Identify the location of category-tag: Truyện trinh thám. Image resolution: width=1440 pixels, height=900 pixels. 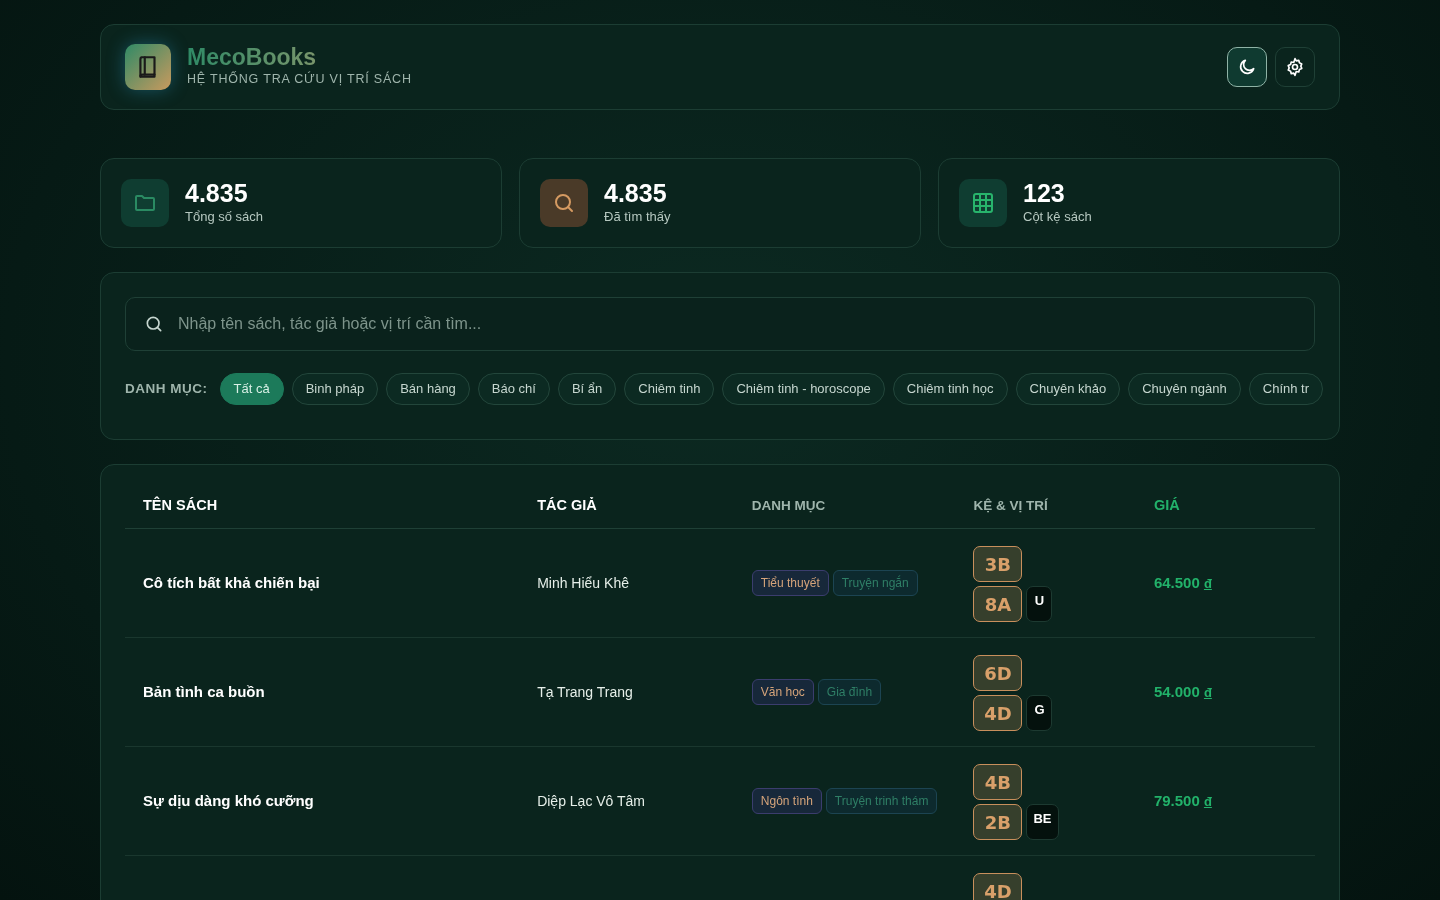
(881, 801).